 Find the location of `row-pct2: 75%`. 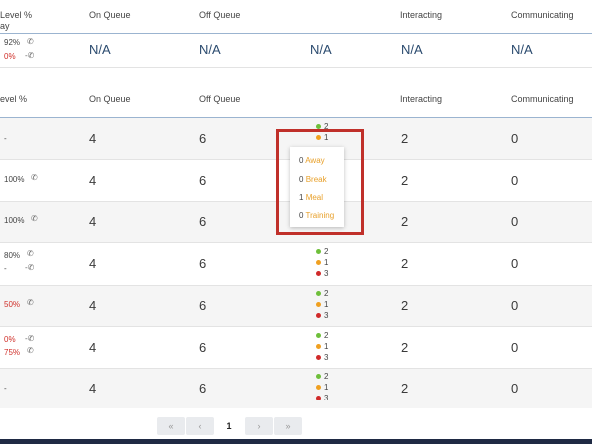

row-pct2: 75% is located at coordinates (12, 352).